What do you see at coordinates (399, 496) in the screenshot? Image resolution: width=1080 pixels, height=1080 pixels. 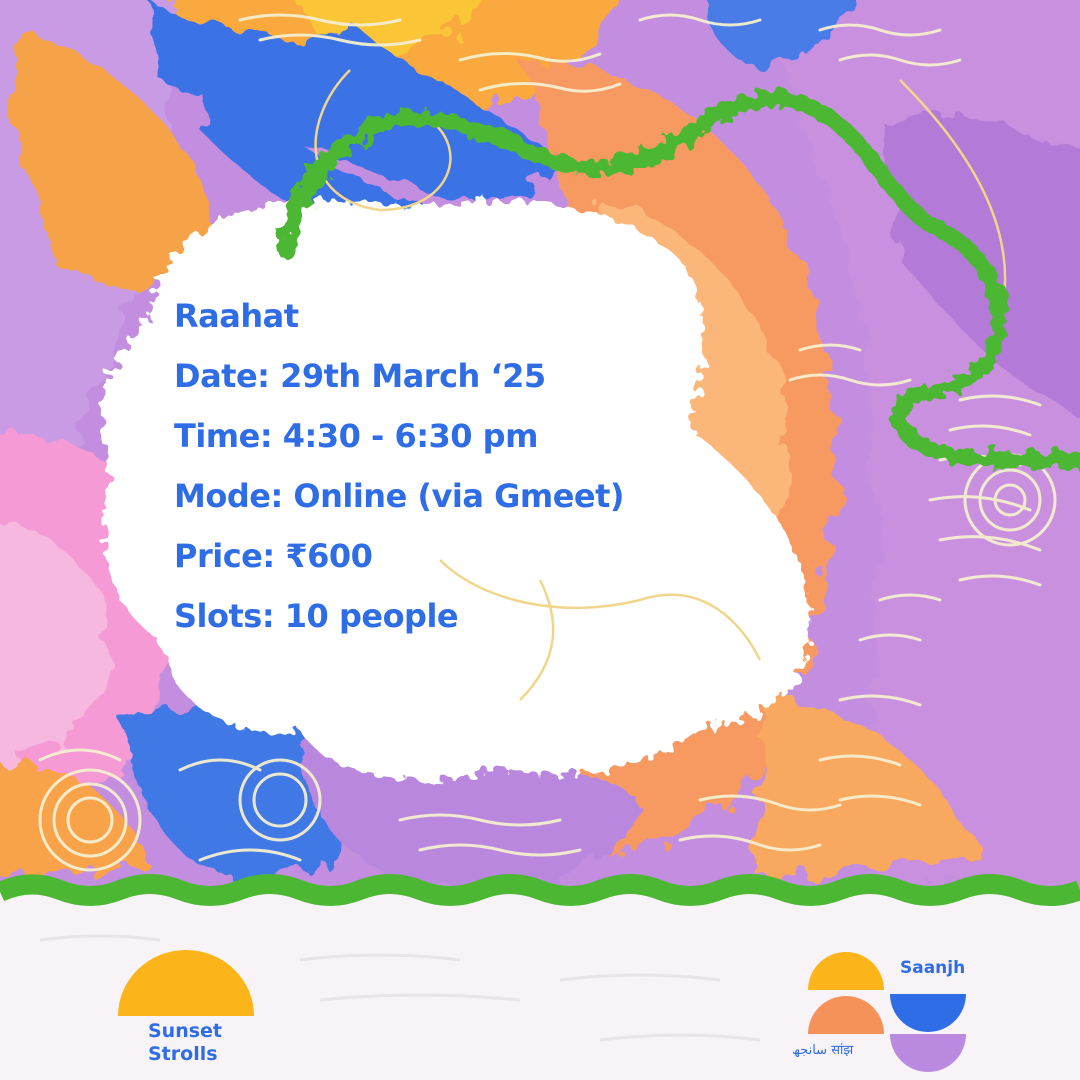 I see `event-mode: Mode: Online (via Gmeet)` at bounding box center [399, 496].